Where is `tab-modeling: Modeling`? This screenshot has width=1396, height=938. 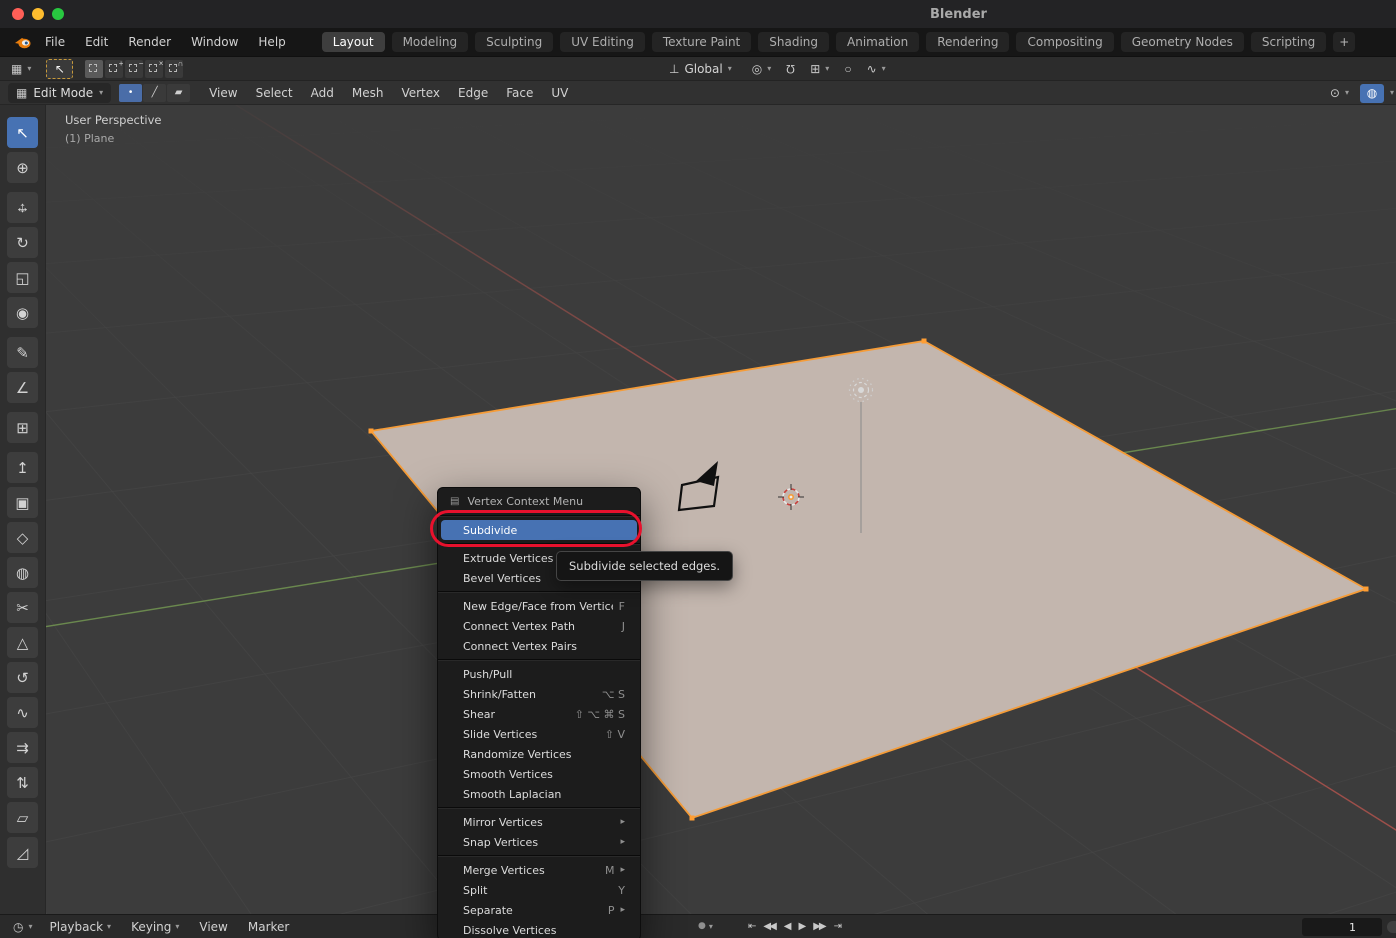
tab-modeling: Modeling is located at coordinates (430, 42).